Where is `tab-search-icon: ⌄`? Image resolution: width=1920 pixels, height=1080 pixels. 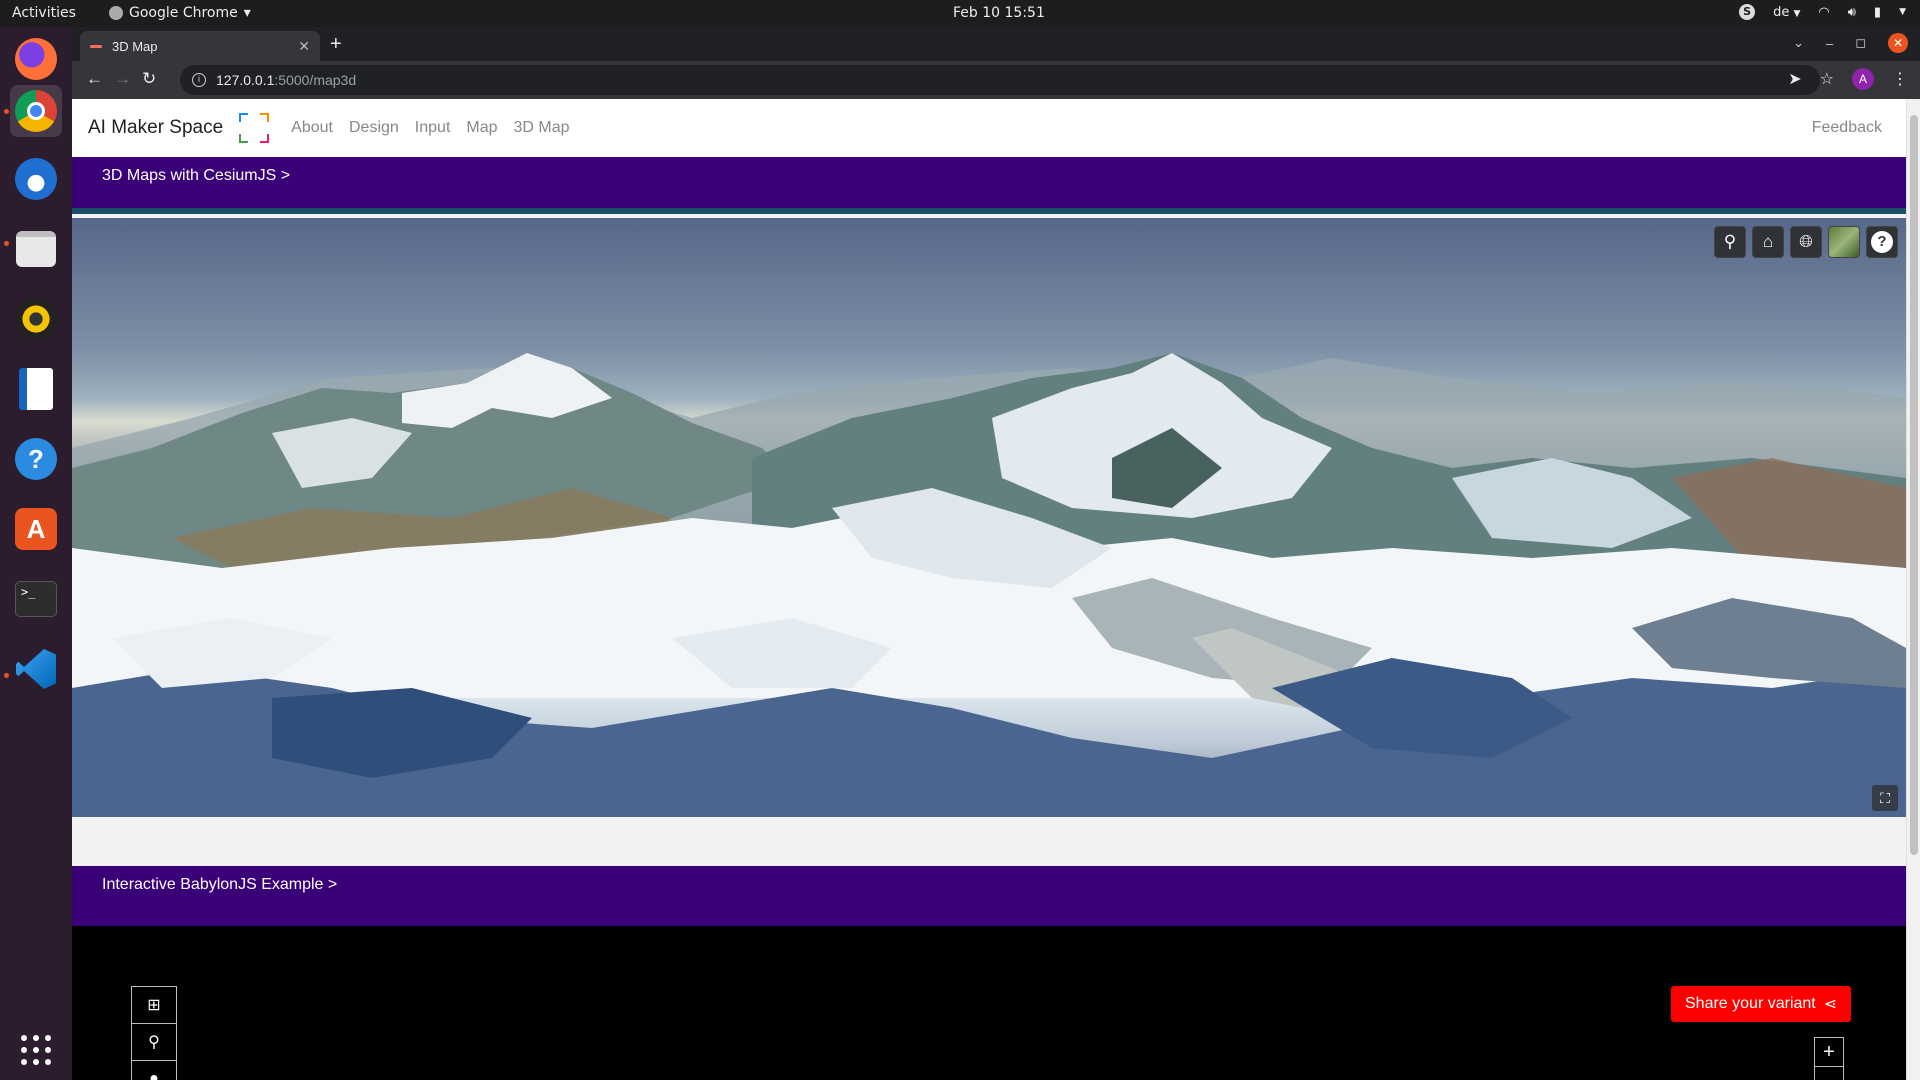
tab-search-icon: ⌄ is located at coordinates (1798, 43).